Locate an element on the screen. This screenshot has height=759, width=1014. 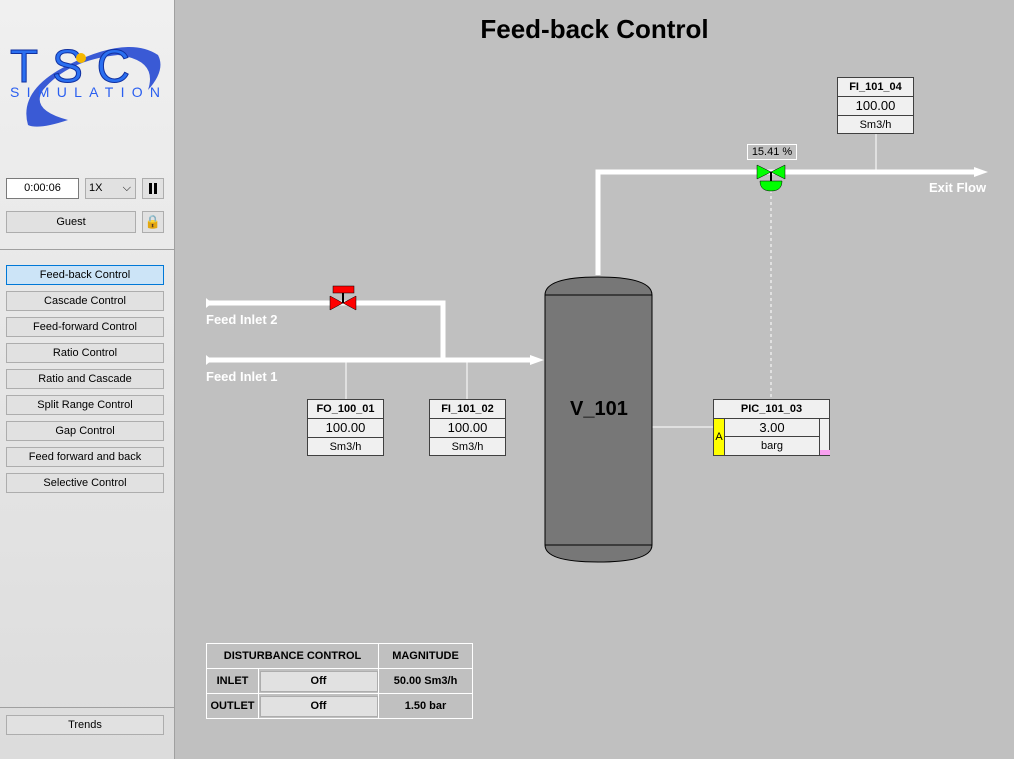
instrument-fi-101-02: FI_101_02 100.00 Sm3/h is located at coordinates (467, 427).